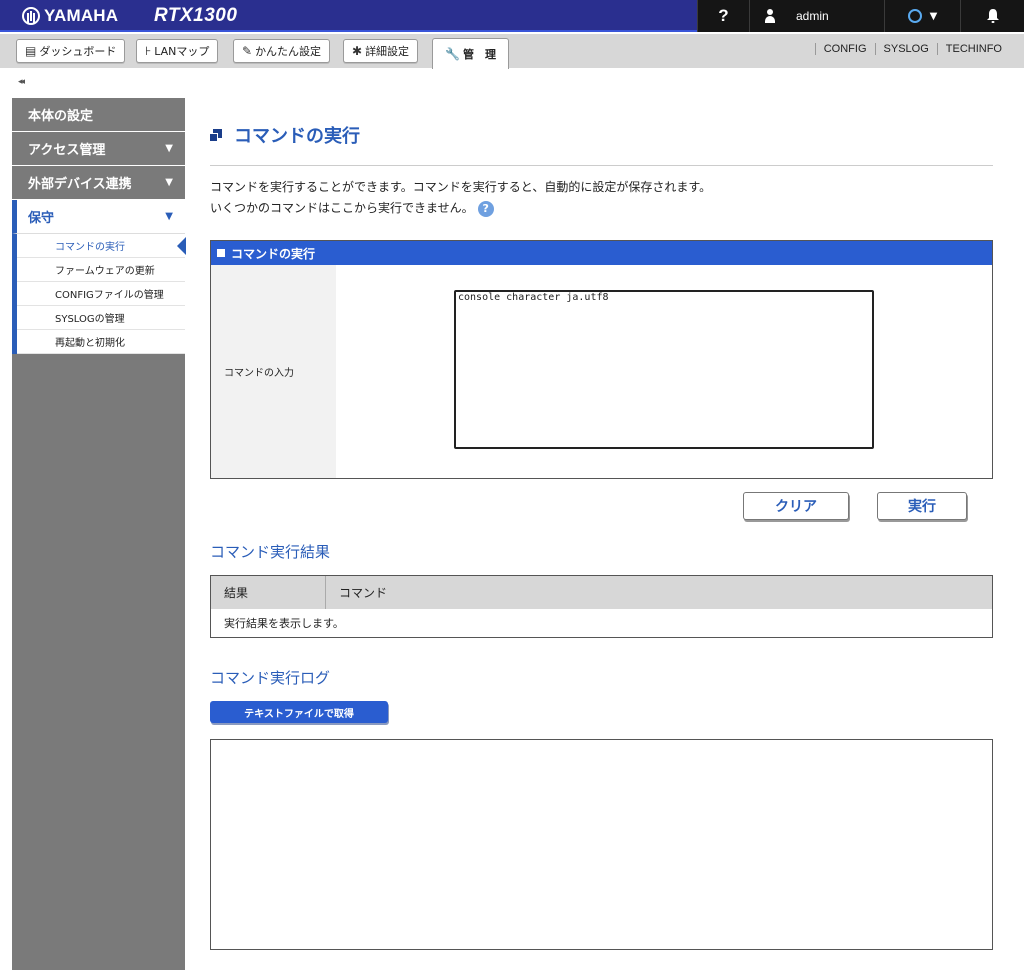 The width and height of the screenshot is (1024, 970). What do you see at coordinates (452, 54) in the screenshot?
I see `wrench-icon: 🔧` at bounding box center [452, 54].